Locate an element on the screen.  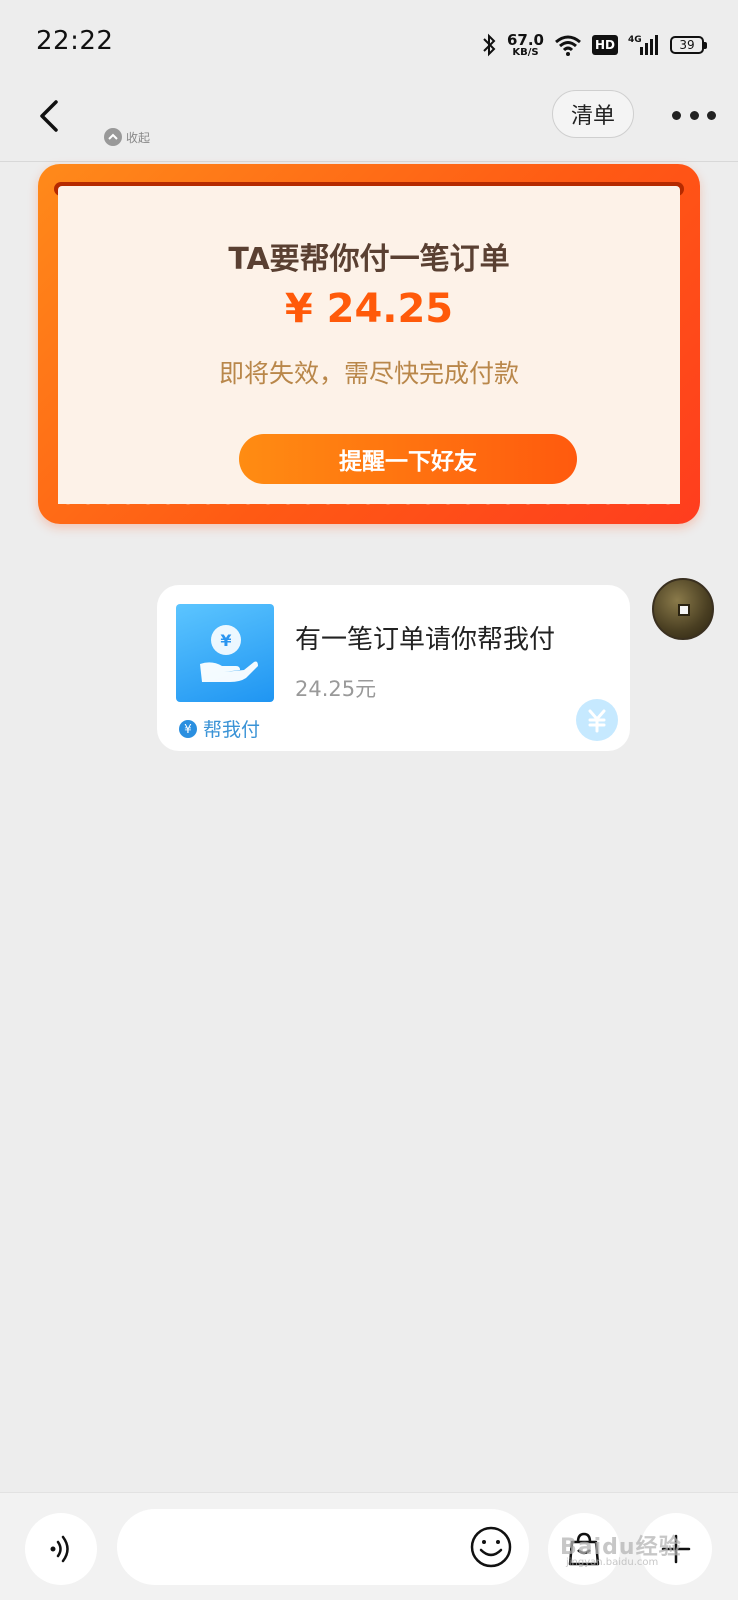
voice-icon is located at coordinates (59, 1549).